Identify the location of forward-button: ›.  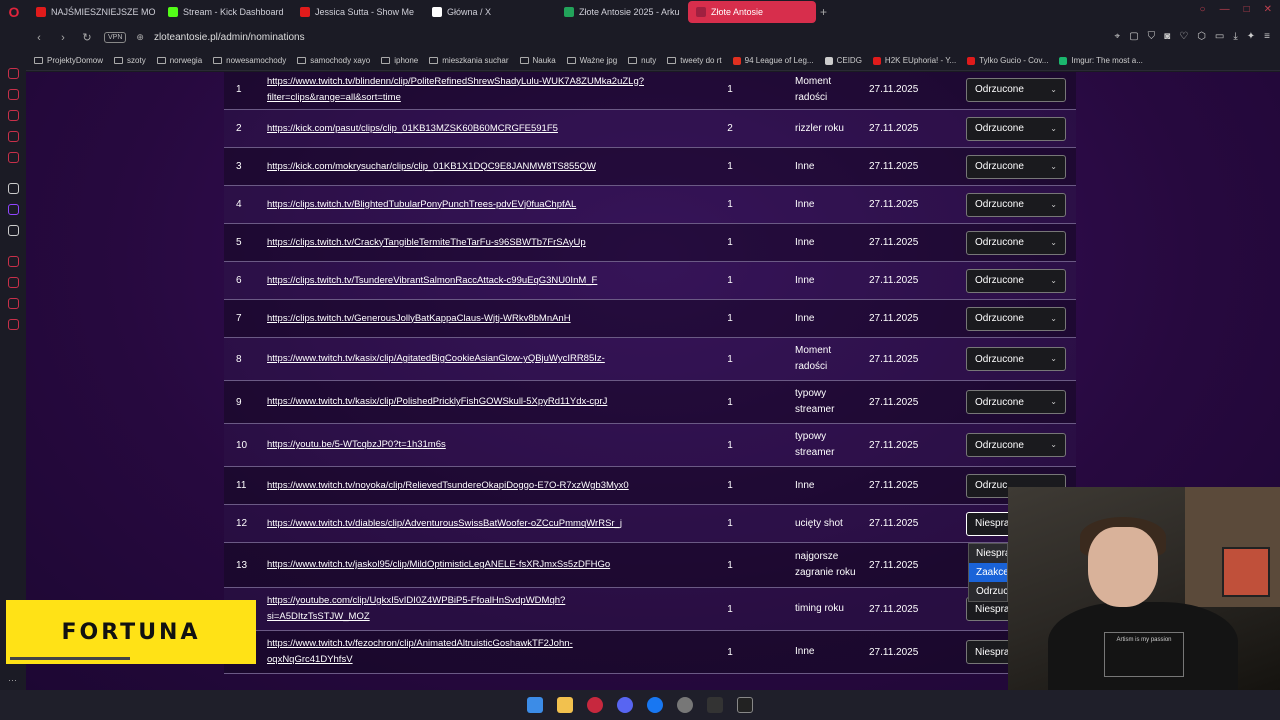
(63, 38).